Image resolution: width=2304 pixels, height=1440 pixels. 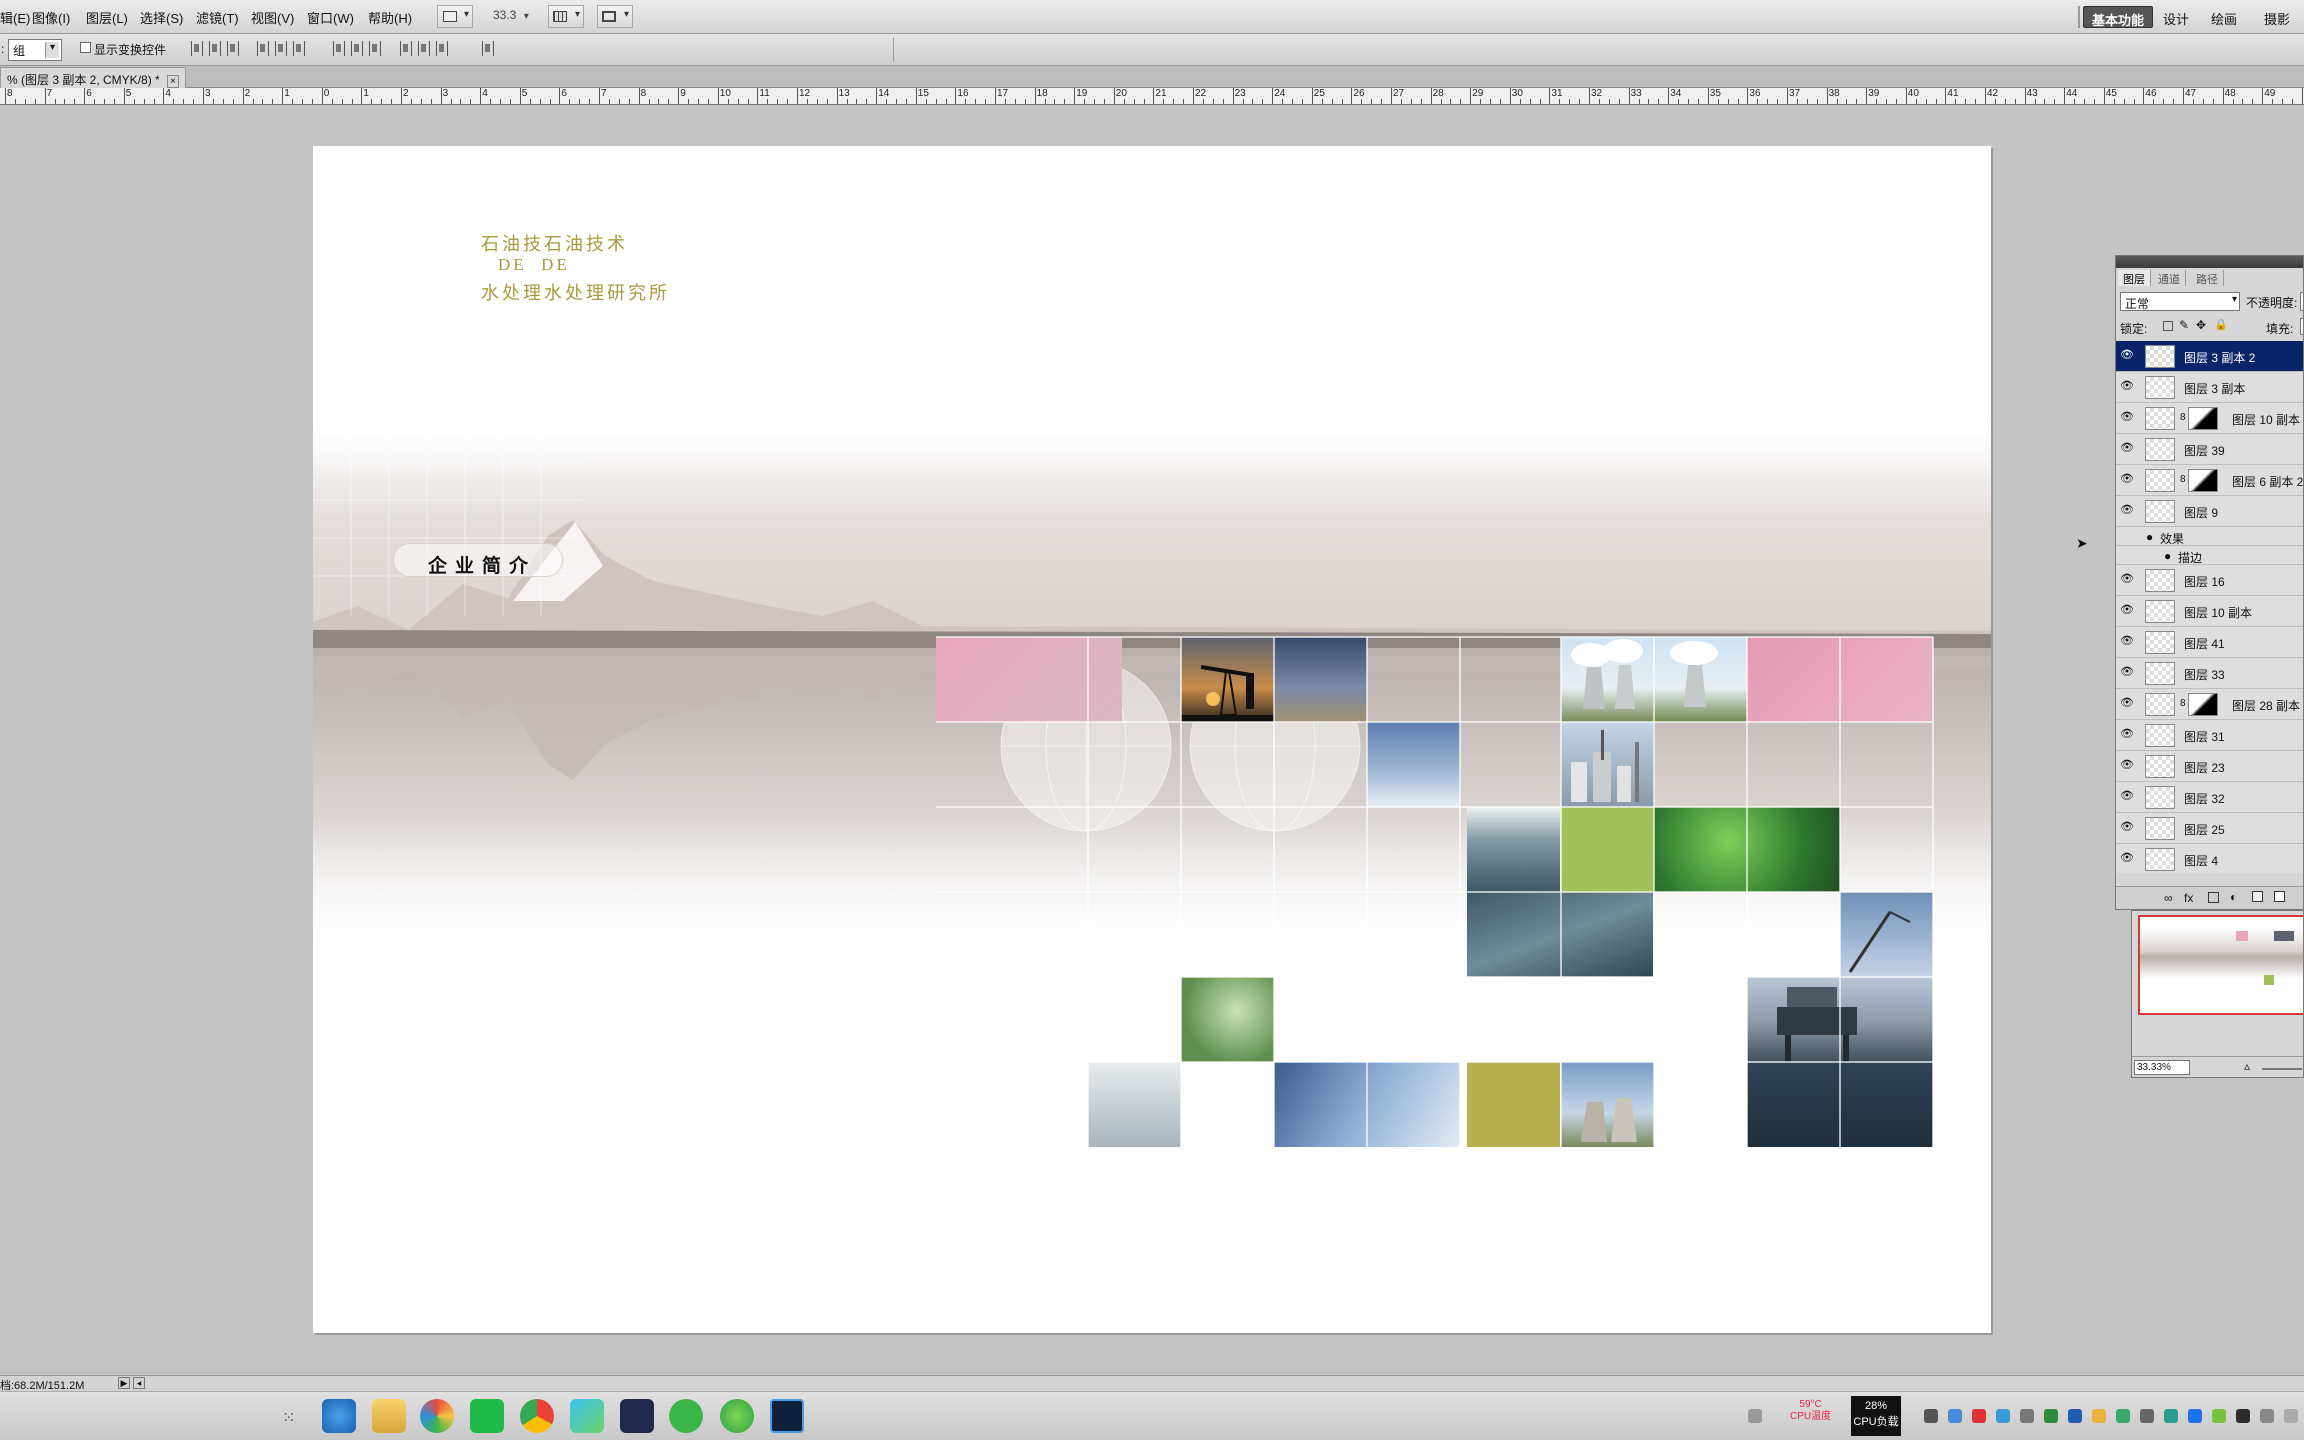 I want to click on tray-user-icon, so click(x=2027, y=1416).